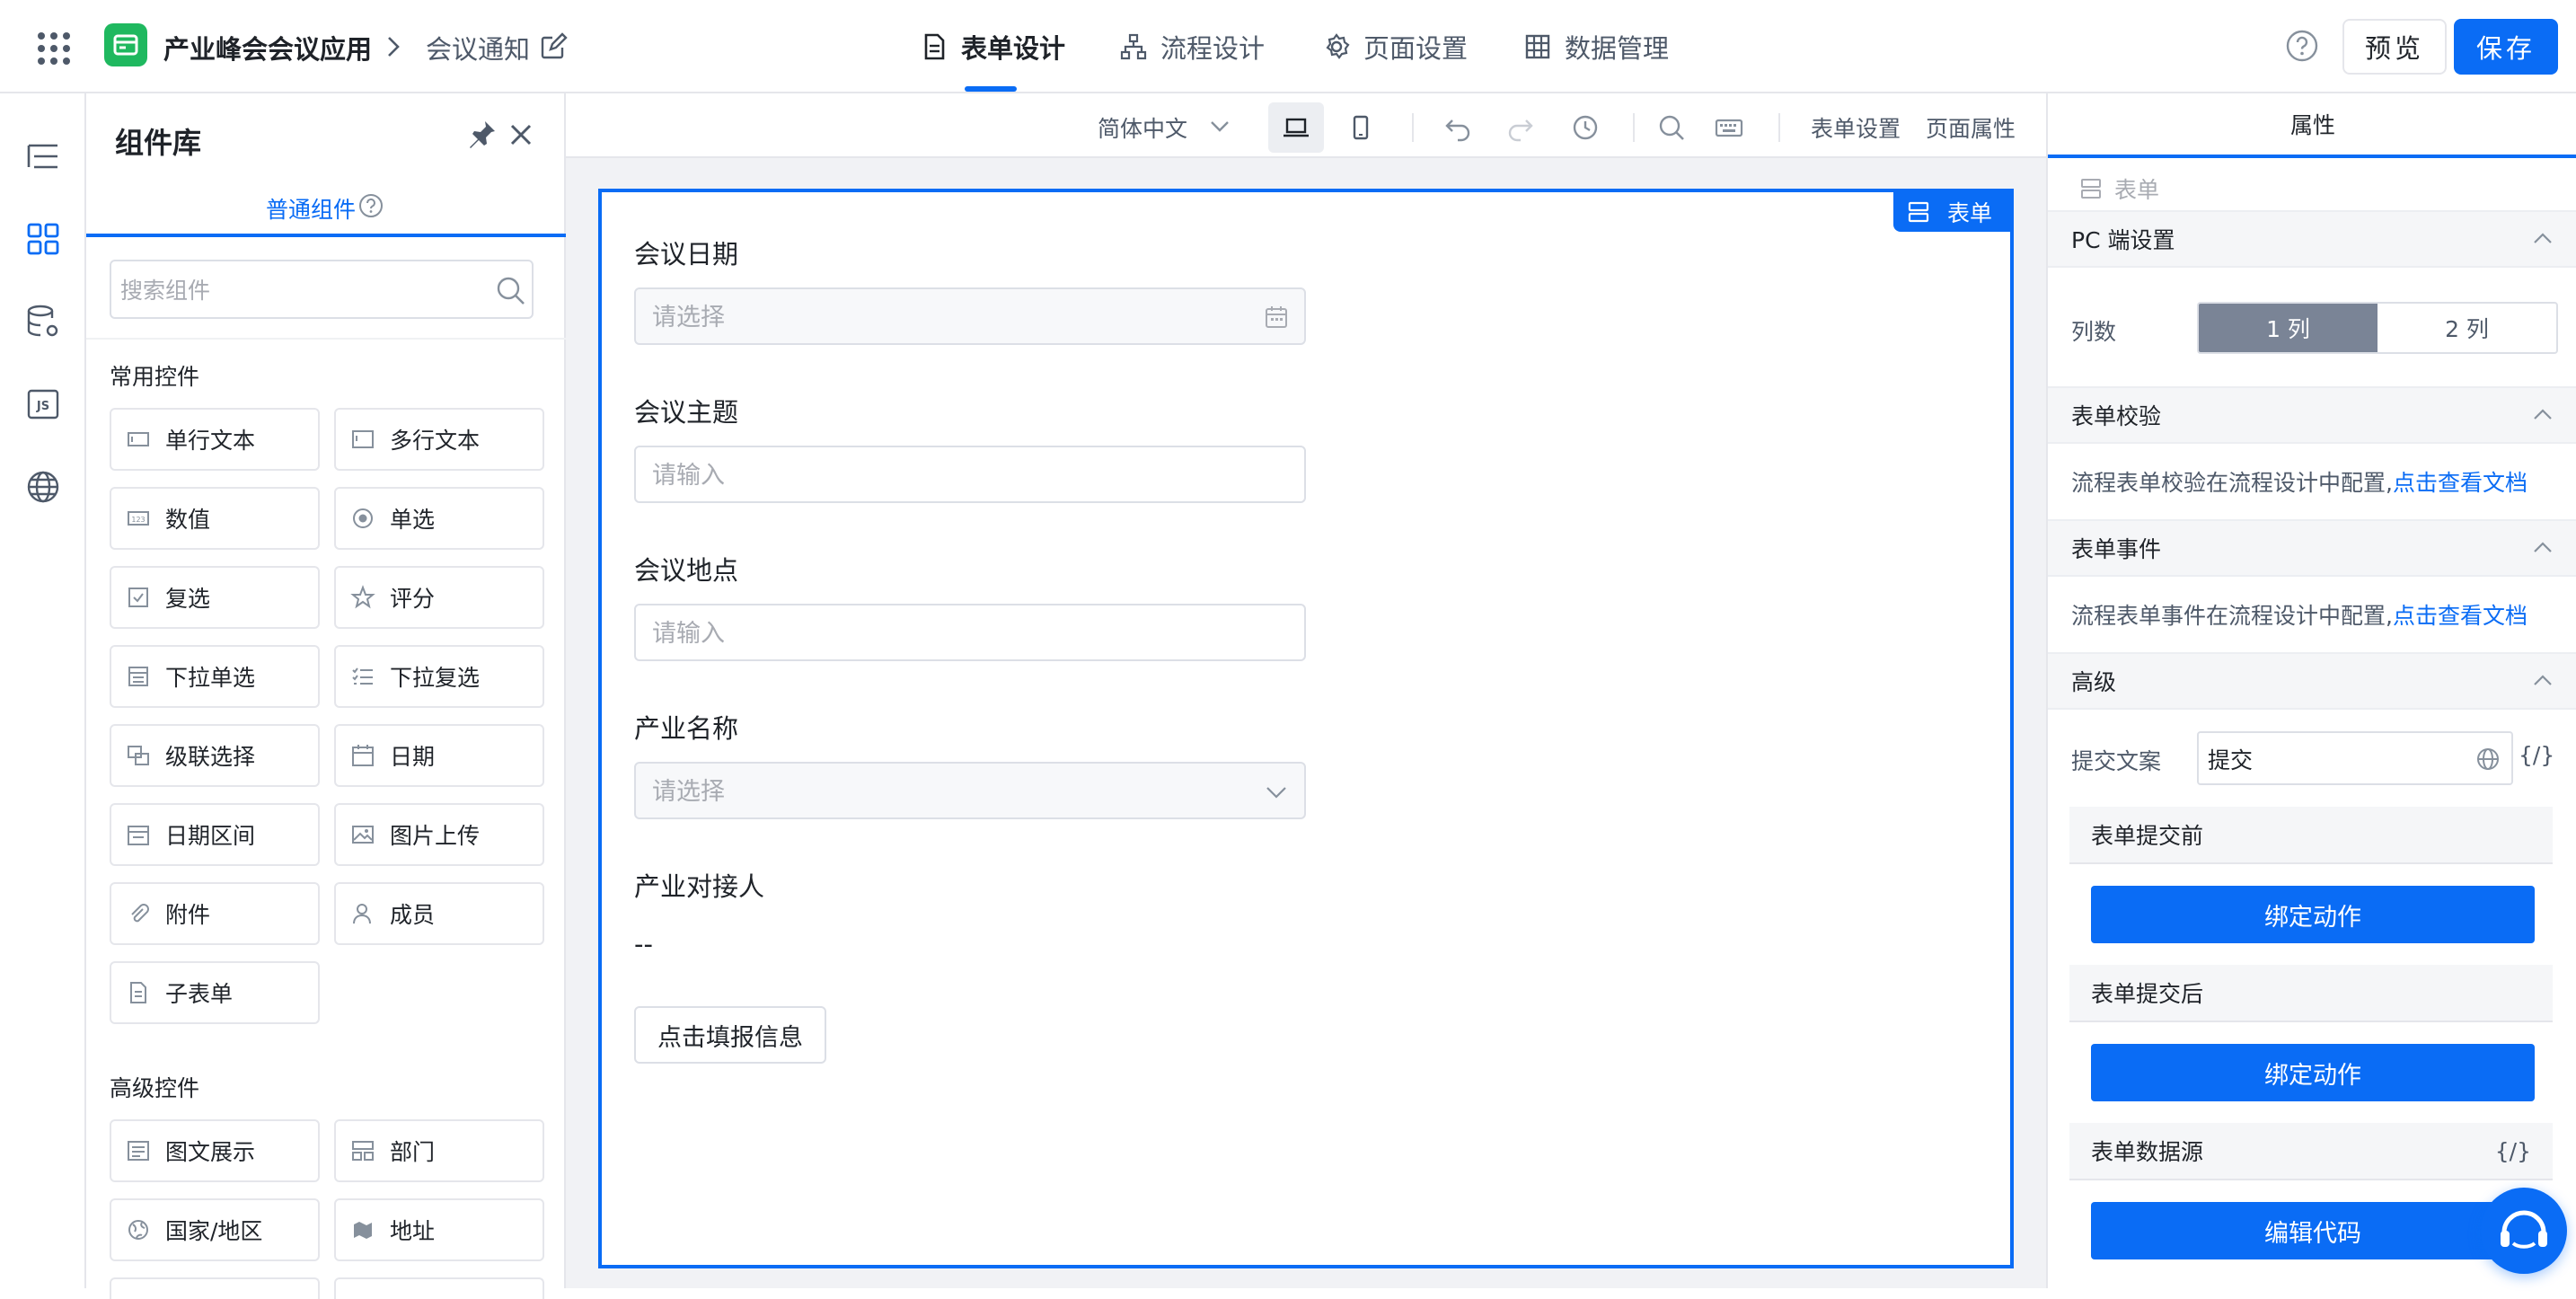 Image resolution: width=2576 pixels, height=1299 pixels. Describe the element at coordinates (435, 836) in the screenshot. I see `component-label: 图片上传` at that location.